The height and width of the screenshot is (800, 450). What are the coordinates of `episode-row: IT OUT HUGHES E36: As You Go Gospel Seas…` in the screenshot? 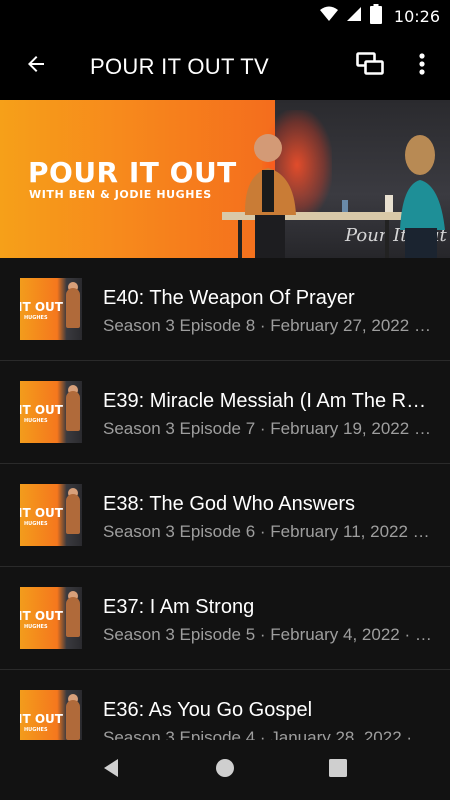 It's located at (225, 705).